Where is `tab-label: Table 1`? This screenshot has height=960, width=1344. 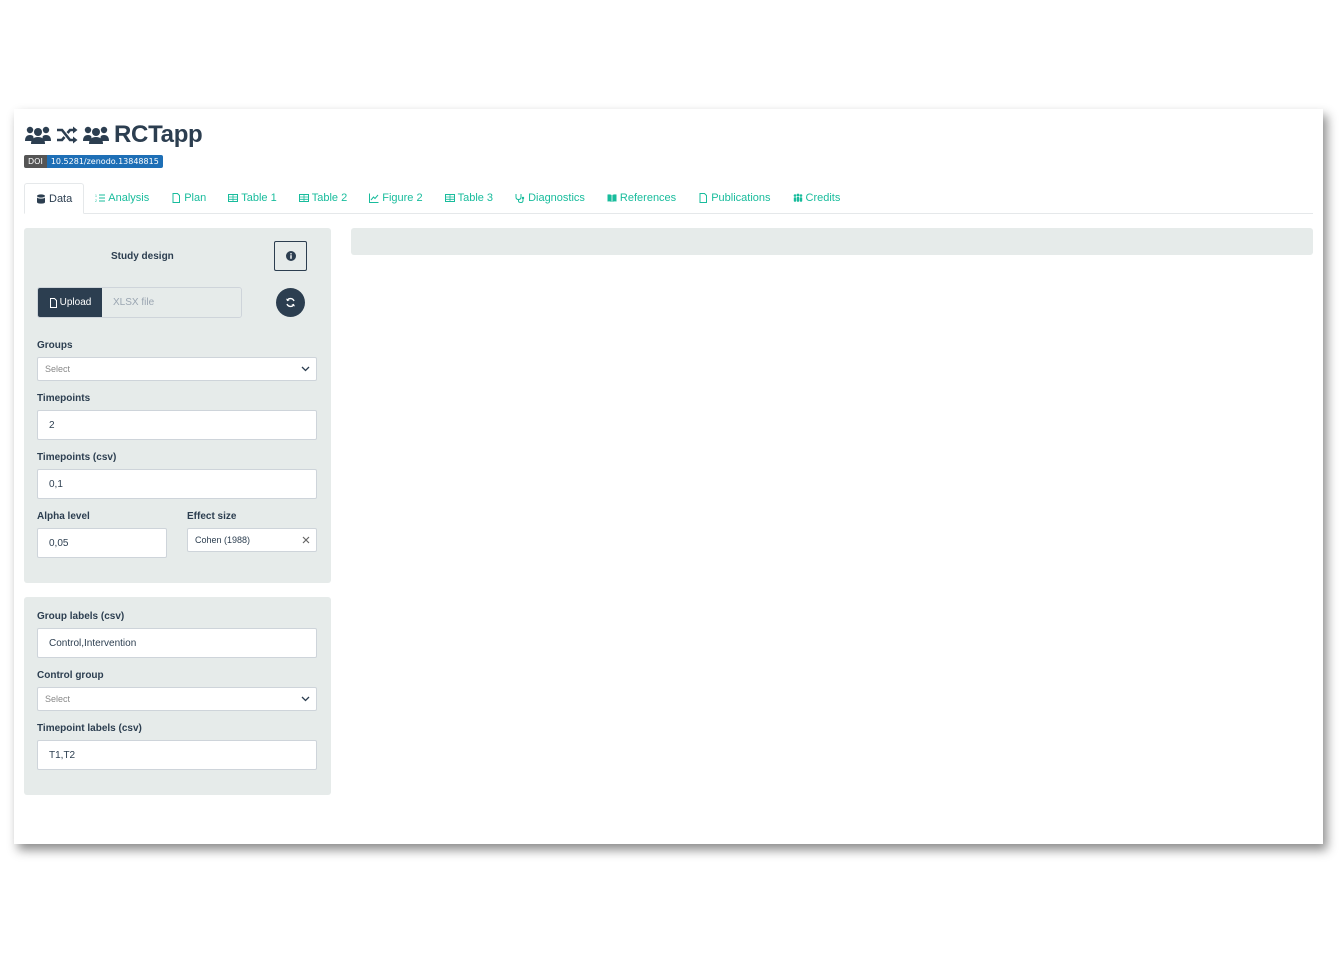 tab-label: Table 1 is located at coordinates (259, 198).